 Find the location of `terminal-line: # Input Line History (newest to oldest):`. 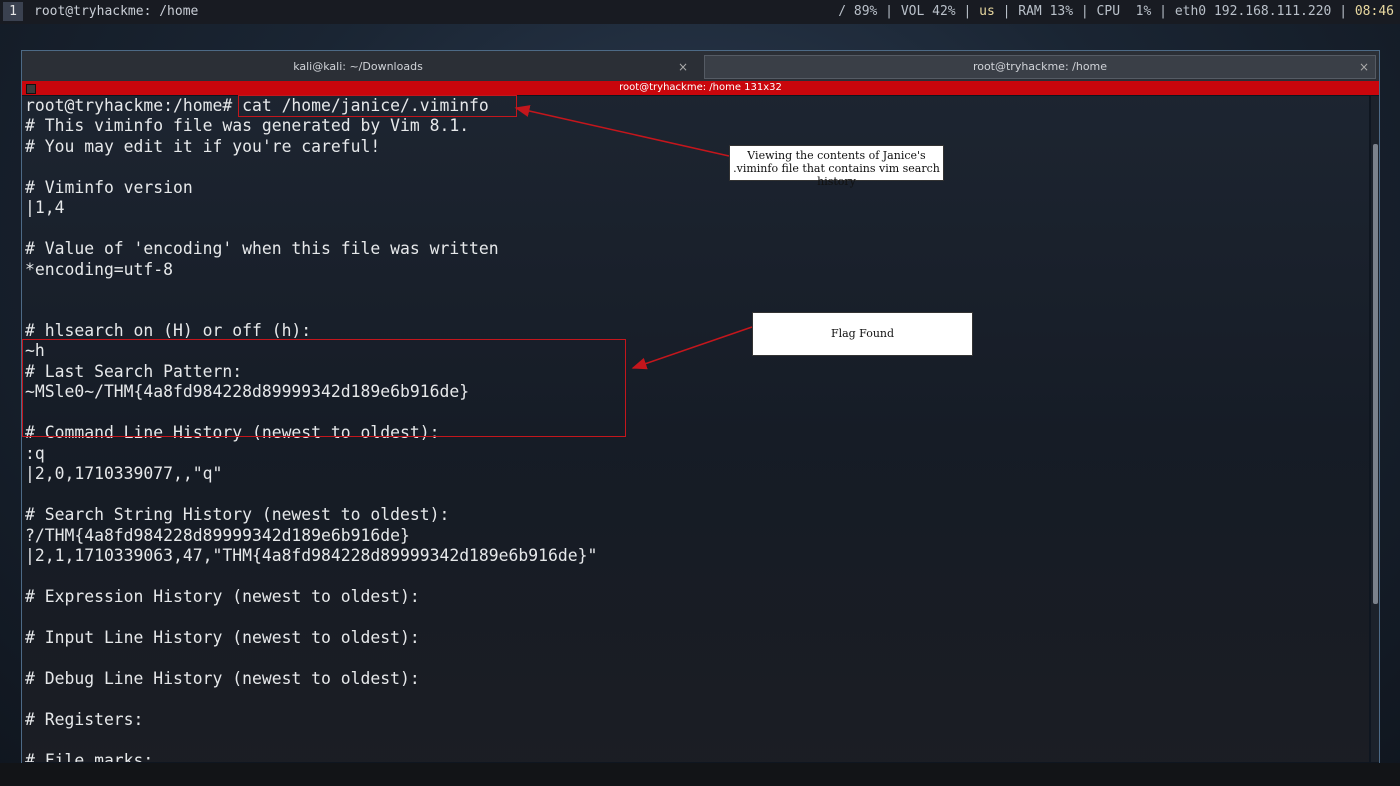

terminal-line: # Input Line History (newest to oldest): is located at coordinates (222, 637).